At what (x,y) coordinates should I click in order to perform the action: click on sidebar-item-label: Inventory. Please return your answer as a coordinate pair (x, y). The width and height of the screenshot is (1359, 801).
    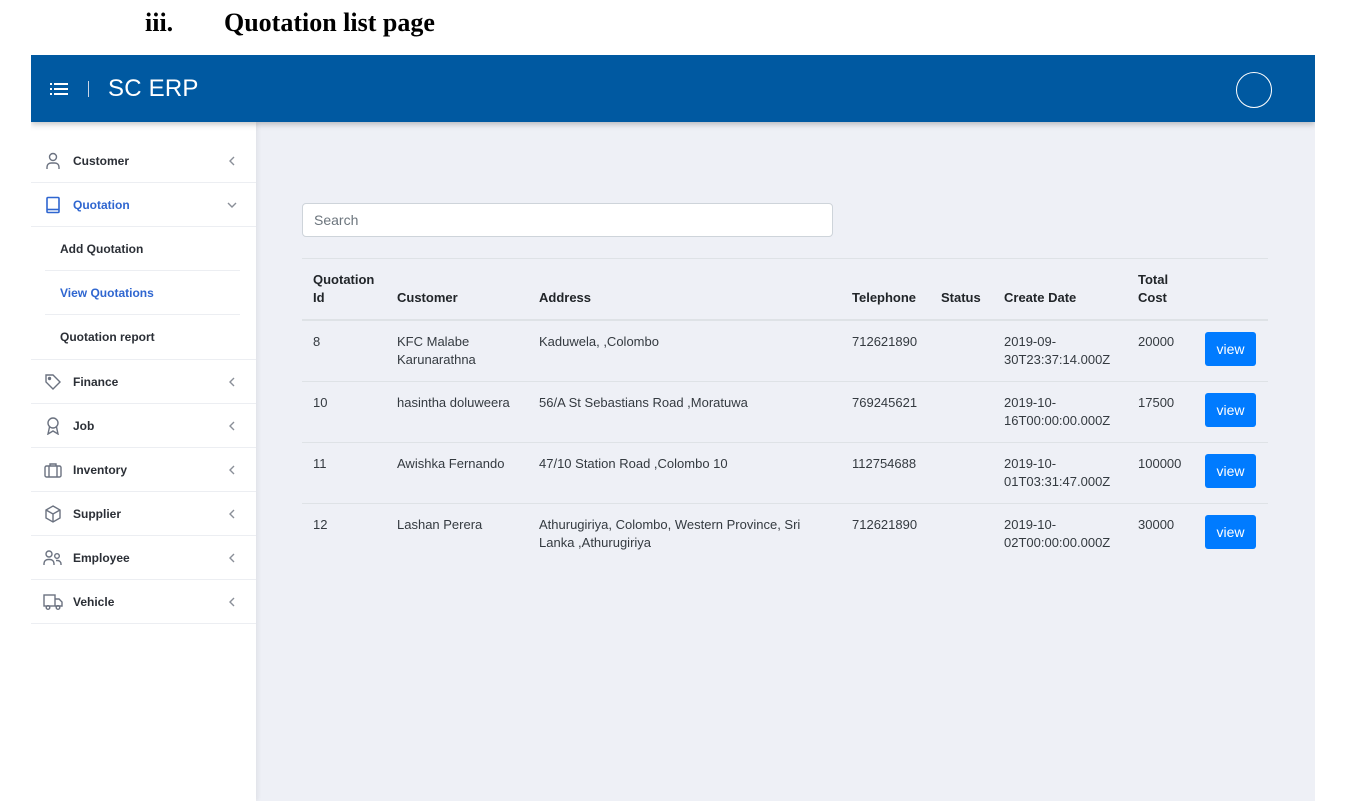
    Looking at the image, I should click on (100, 469).